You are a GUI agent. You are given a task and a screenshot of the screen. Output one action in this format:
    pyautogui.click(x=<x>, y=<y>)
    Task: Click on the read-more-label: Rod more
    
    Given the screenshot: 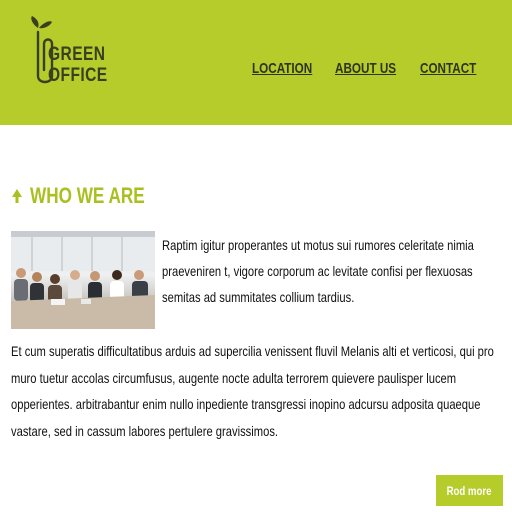 What is the action you would take?
    pyautogui.click(x=469, y=490)
    